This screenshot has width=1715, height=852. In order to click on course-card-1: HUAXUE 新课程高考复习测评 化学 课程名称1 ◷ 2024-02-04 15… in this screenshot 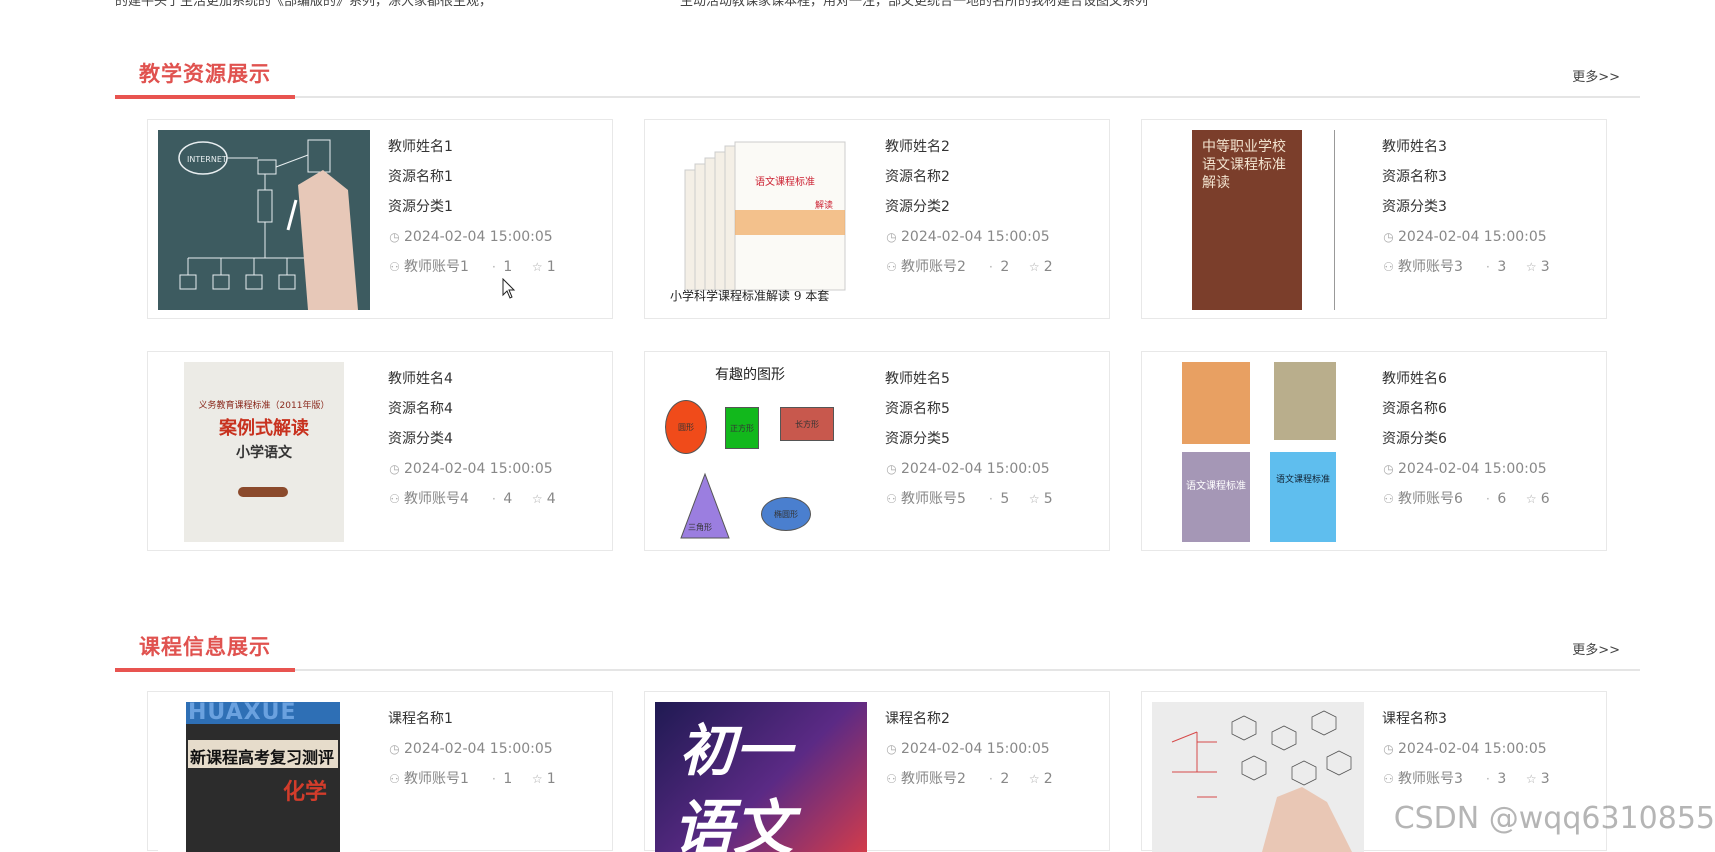, I will do `click(380, 771)`.